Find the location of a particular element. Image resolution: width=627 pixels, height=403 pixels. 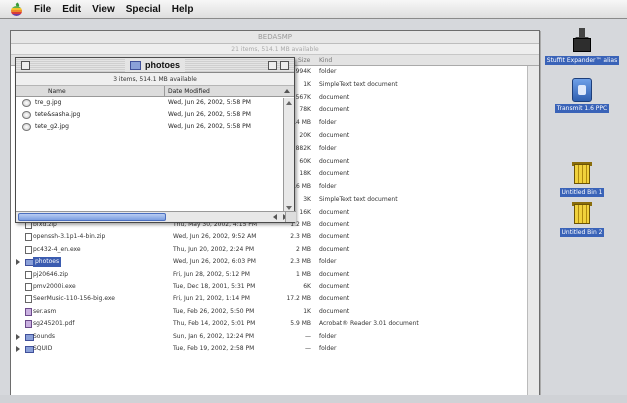

menu-edit: Edit is located at coordinates (71, 9).